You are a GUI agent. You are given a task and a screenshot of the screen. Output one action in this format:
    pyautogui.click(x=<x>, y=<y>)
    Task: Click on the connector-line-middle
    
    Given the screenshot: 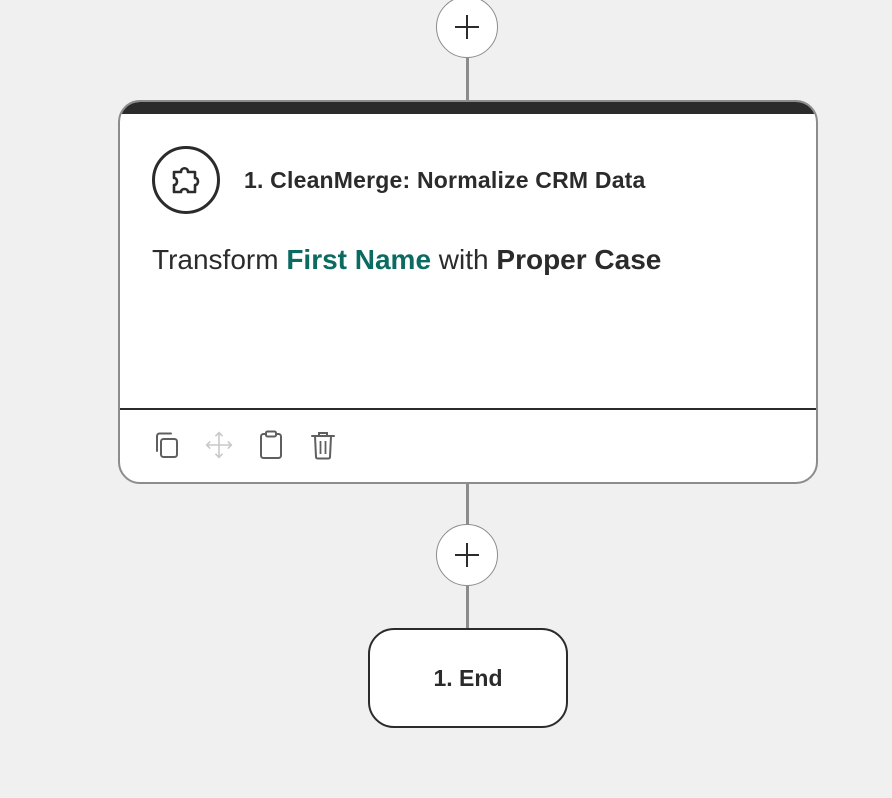 What is the action you would take?
    pyautogui.click(x=467, y=505)
    